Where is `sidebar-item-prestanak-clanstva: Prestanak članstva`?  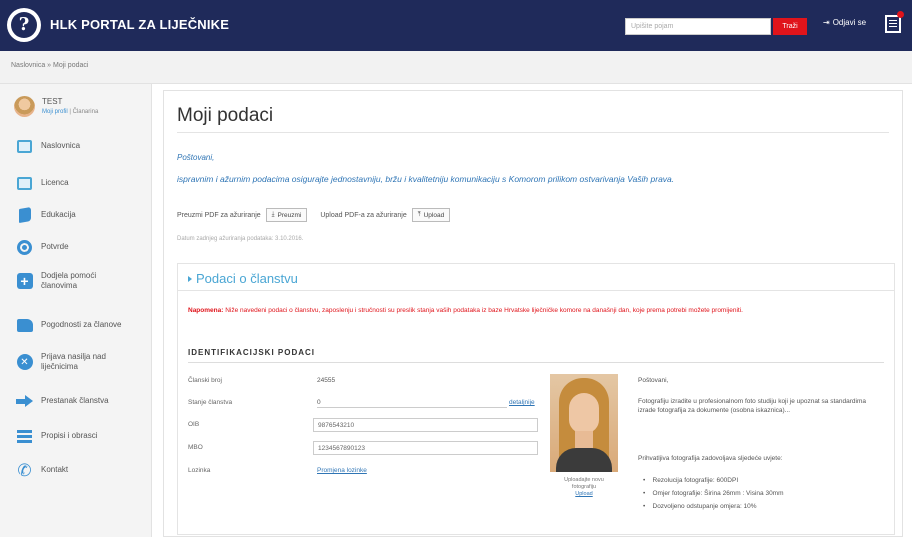 sidebar-item-prestanak-clanstva: Prestanak članstva is located at coordinates (76, 401).